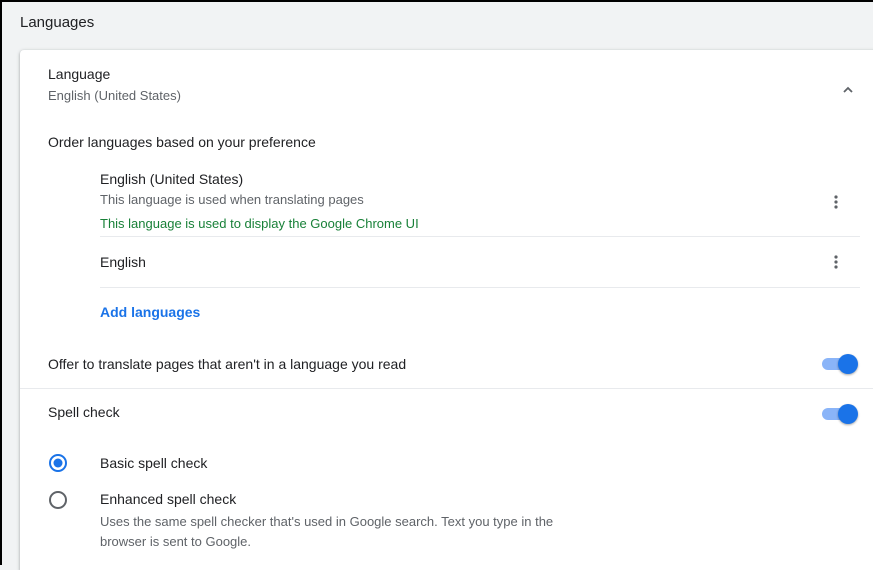 This screenshot has height=570, width=873. I want to click on collapse-language-button, so click(848, 90).